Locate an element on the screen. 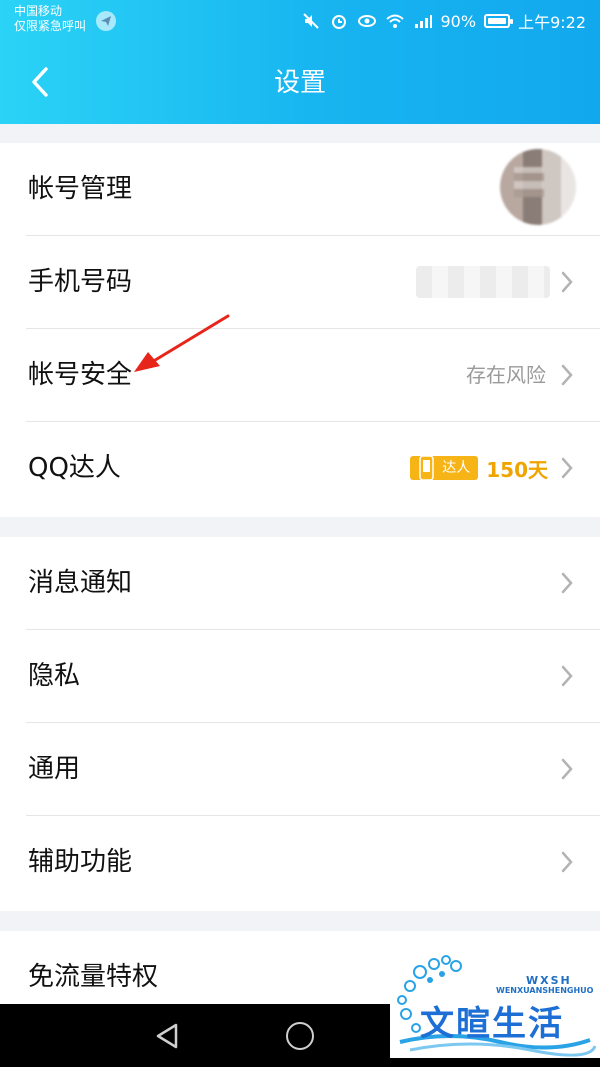  alarm-icon is located at coordinates (339, 21).